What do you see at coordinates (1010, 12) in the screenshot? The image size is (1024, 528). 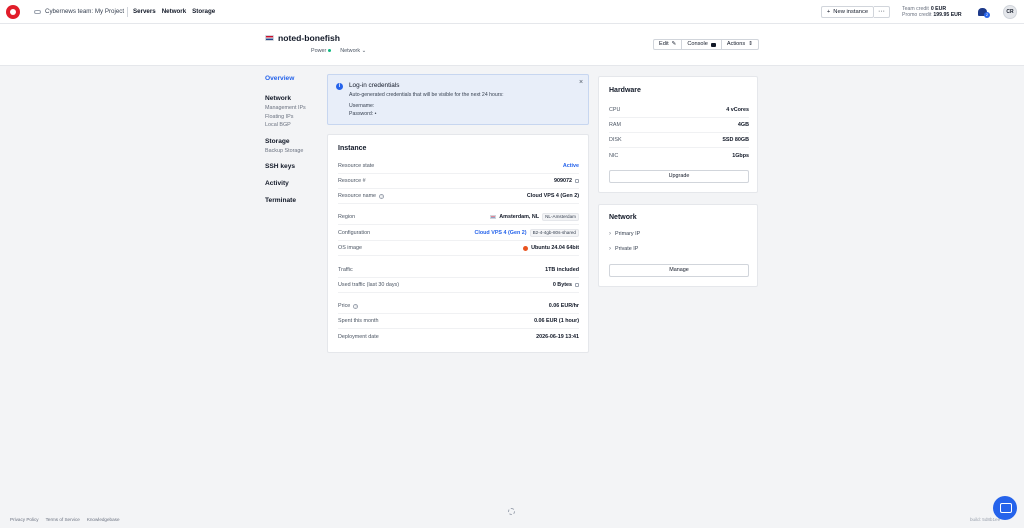 I see `avatar: CR` at bounding box center [1010, 12].